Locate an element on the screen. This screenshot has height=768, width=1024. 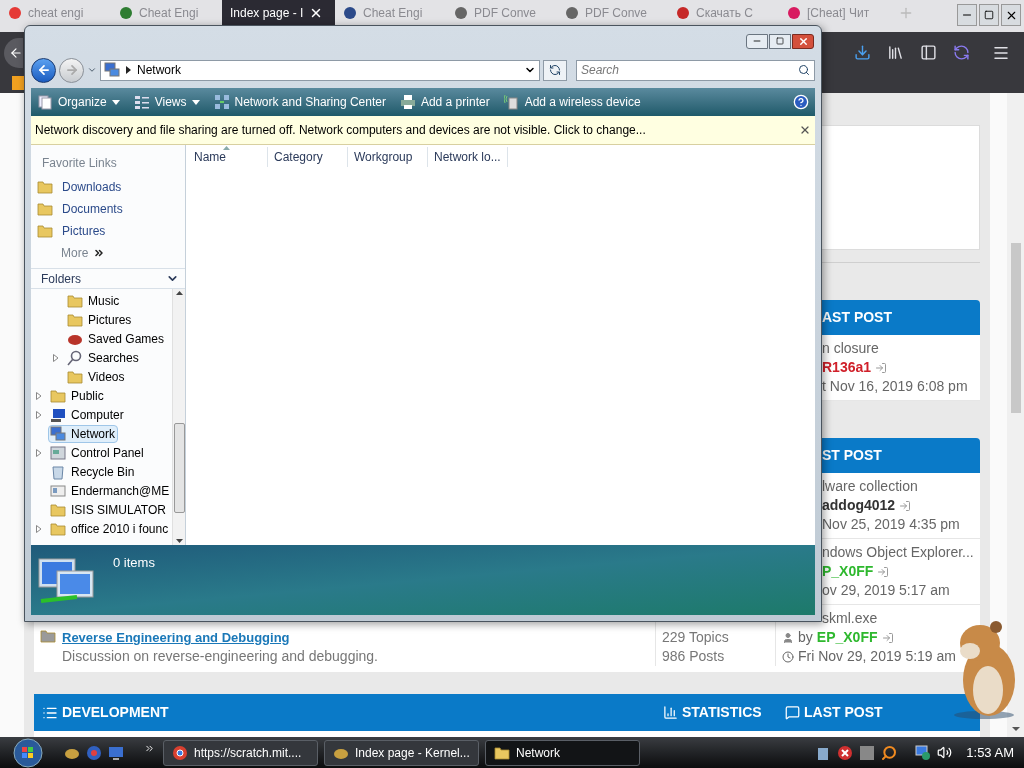
post-date: t Nov 16, 2019 6:08 pm is located at coordinates (895, 386).